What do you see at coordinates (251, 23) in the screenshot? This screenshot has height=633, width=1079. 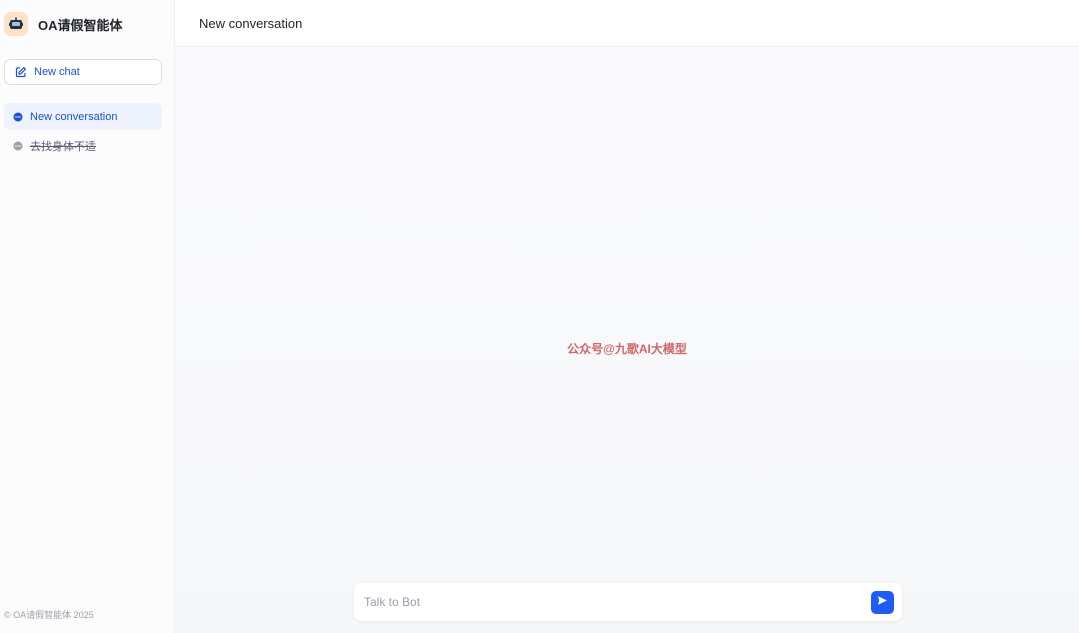 I see `page-title: New conversation` at bounding box center [251, 23].